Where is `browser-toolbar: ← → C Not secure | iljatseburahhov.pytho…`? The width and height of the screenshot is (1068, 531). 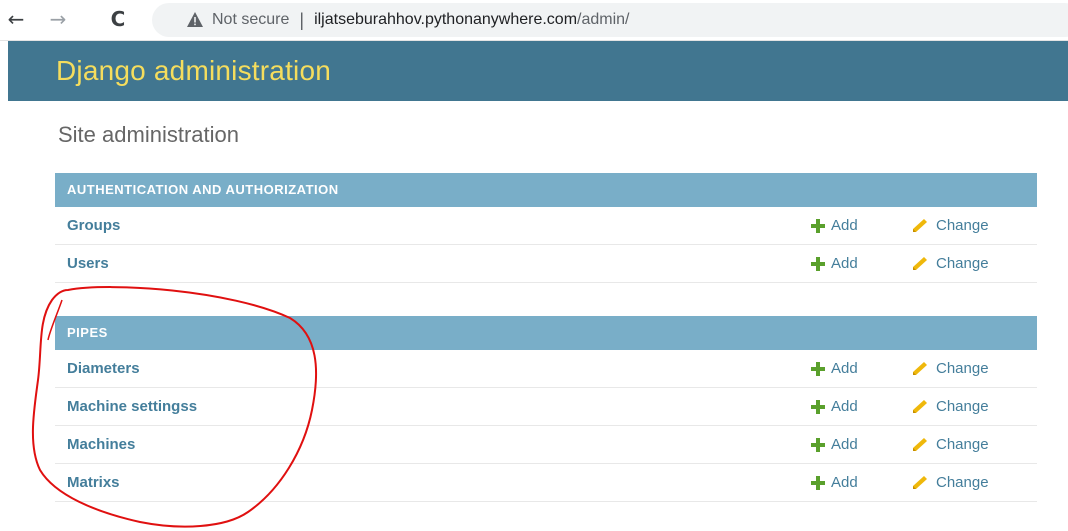 browser-toolbar: ← → C Not secure | iljatseburahhov.pytho… is located at coordinates (534, 20).